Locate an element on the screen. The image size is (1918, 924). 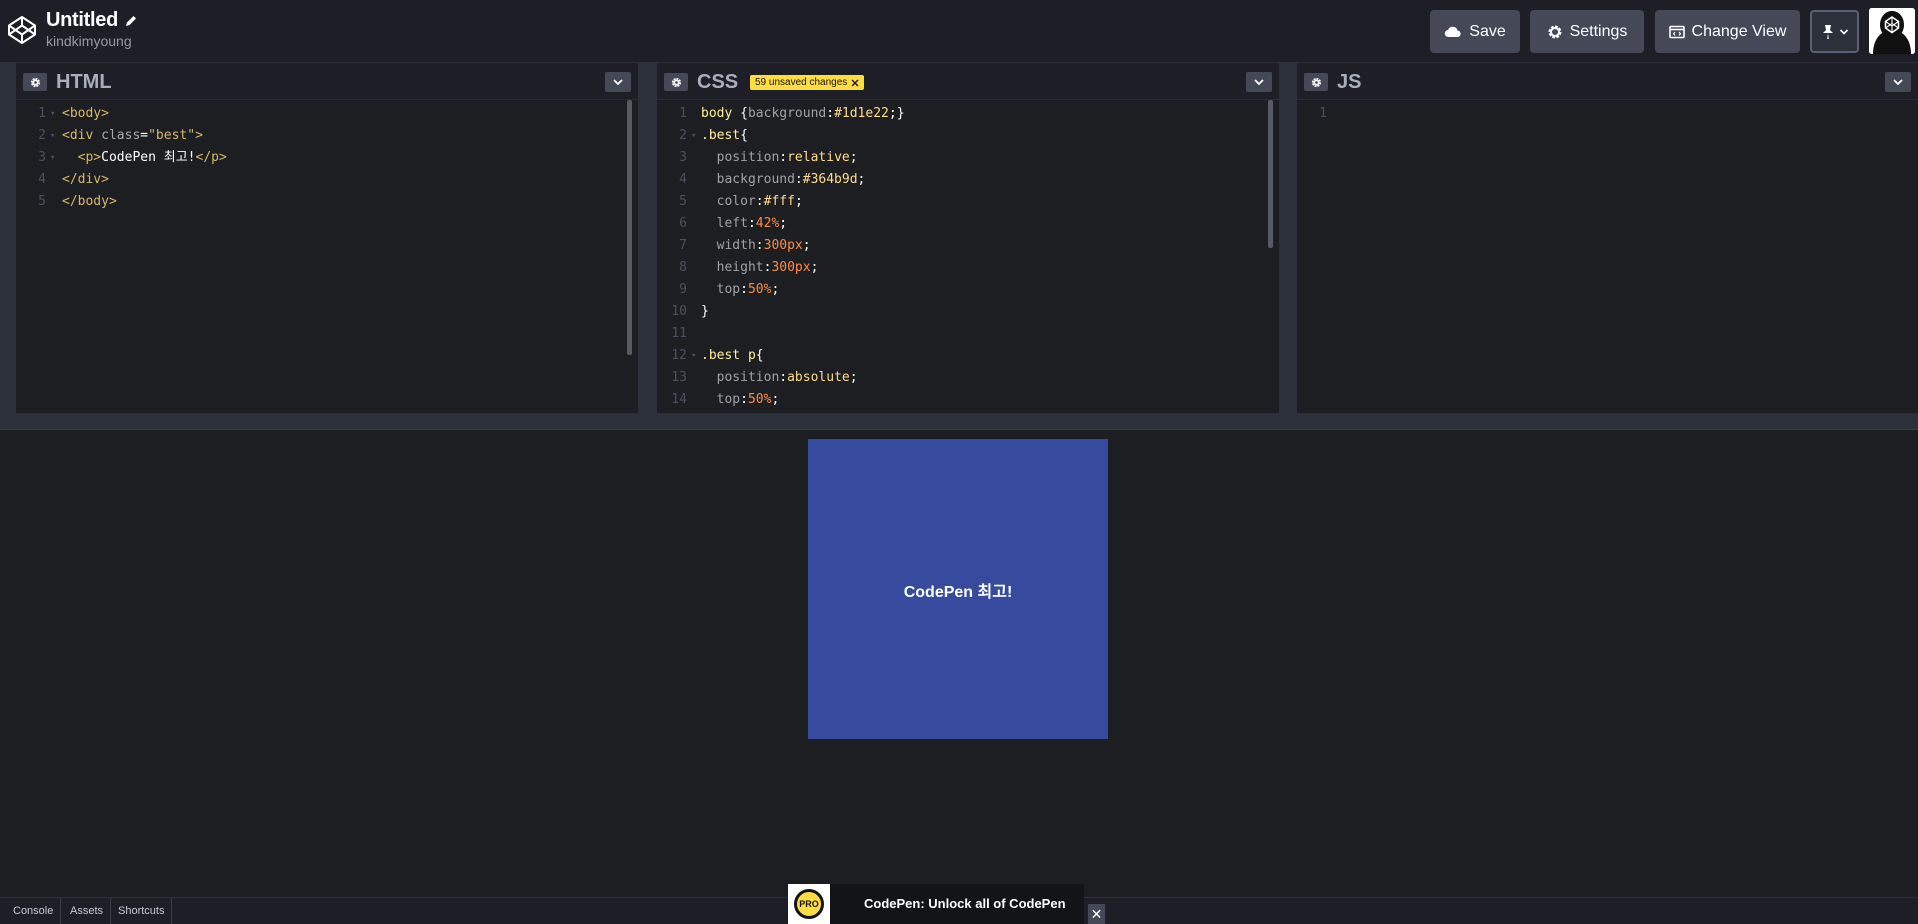
code-token: 42% is located at coordinates (767, 223).